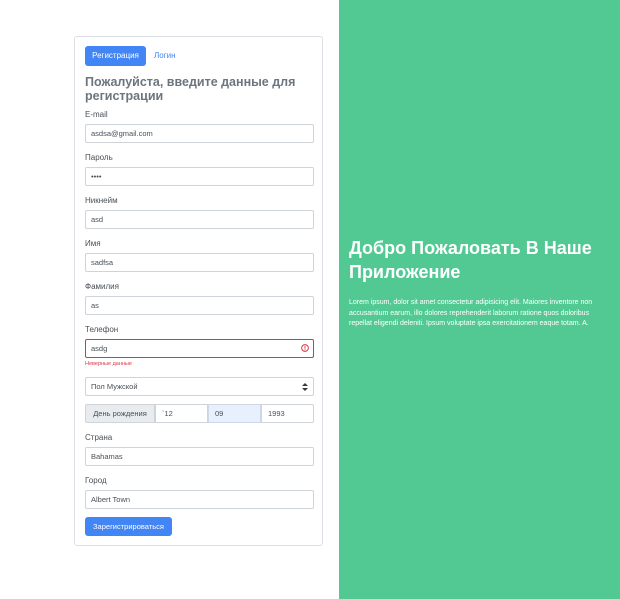 This screenshot has height=599, width=620. What do you see at coordinates (108, 364) in the screenshot?
I see `phone-error-message: Неверные данные` at bounding box center [108, 364].